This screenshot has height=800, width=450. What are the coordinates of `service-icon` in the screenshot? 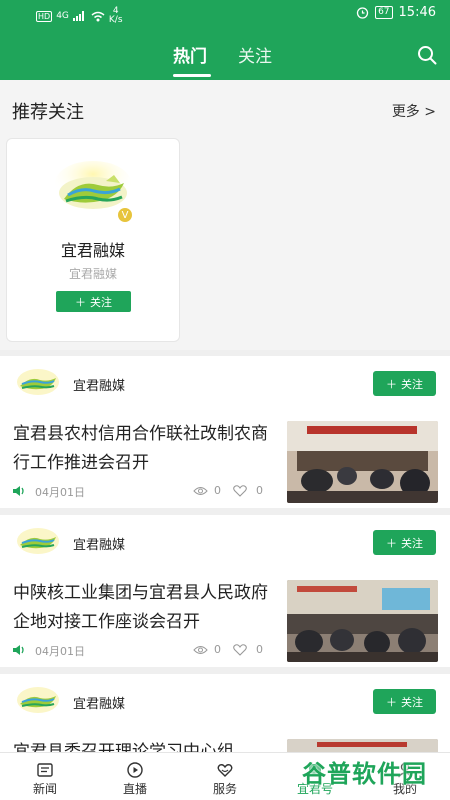 It's located at (225, 770).